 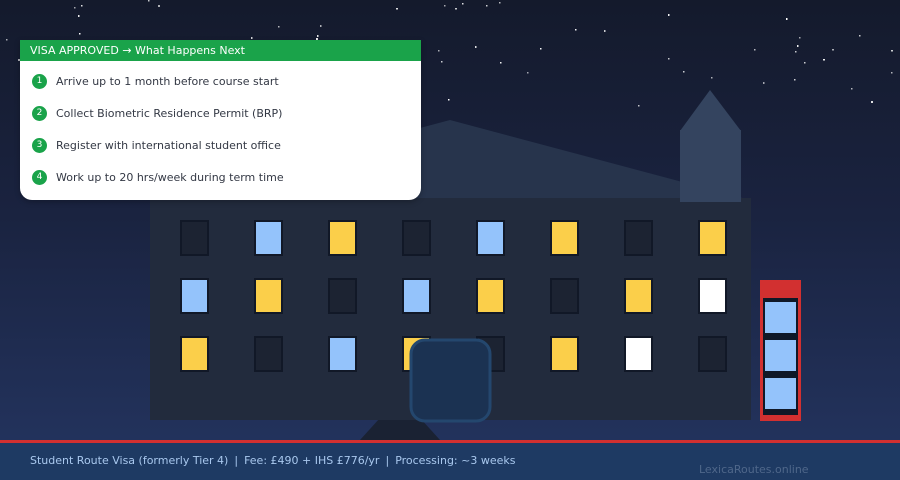 I want to click on step-number-badge: 2, so click(x=39, y=113).